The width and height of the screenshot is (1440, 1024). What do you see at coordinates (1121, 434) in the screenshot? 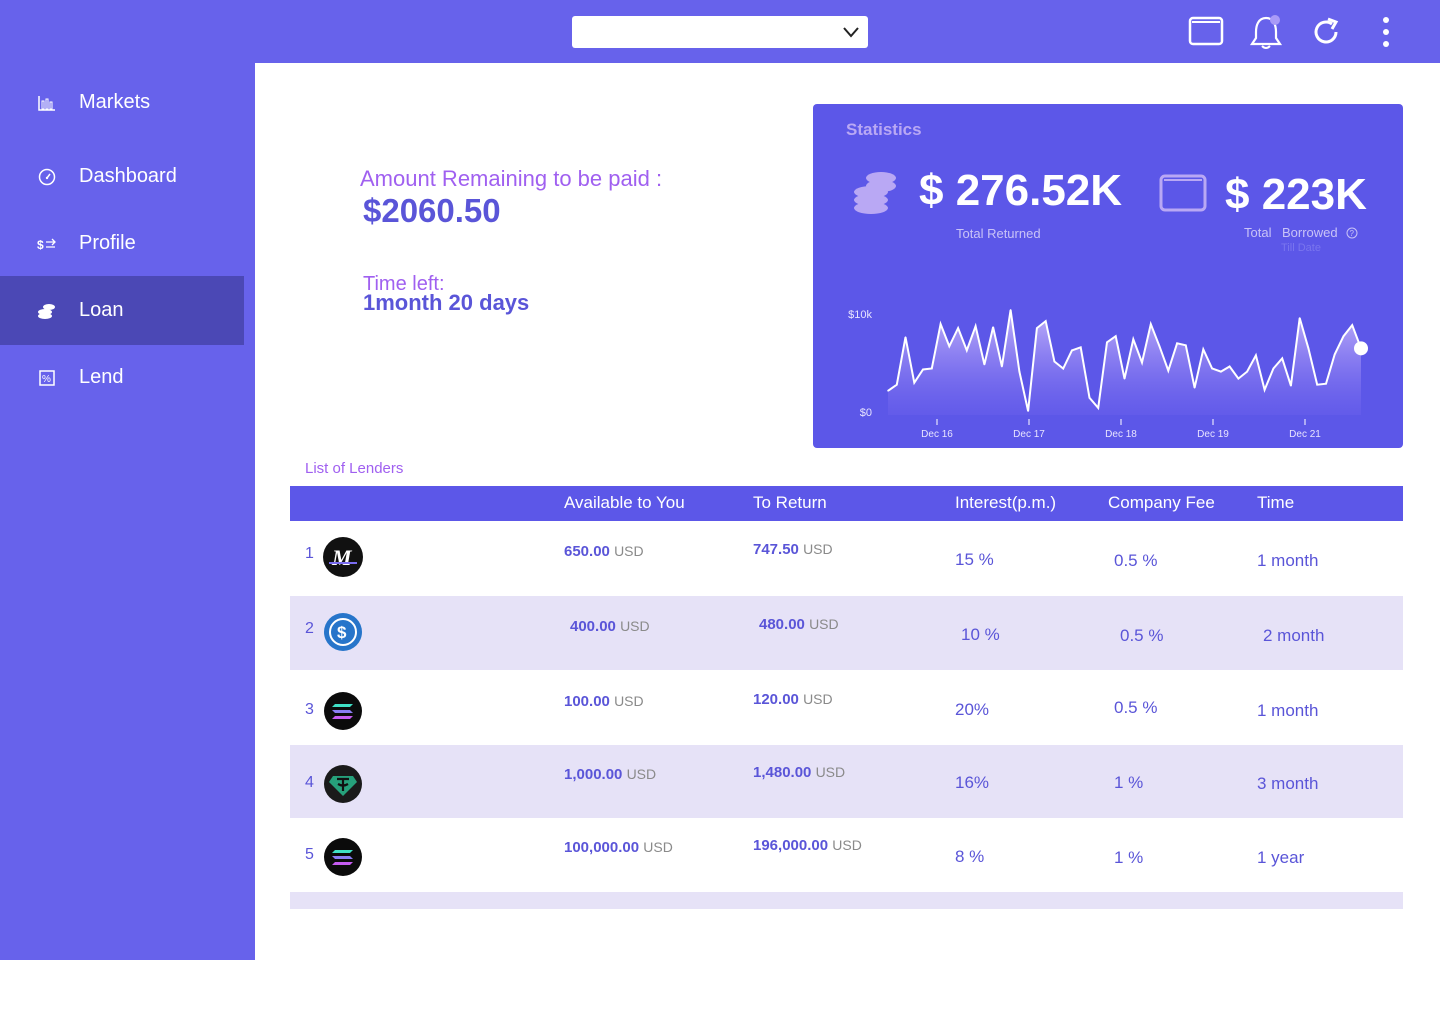
I see `chart-x-tick-label: Dec 18` at bounding box center [1121, 434].